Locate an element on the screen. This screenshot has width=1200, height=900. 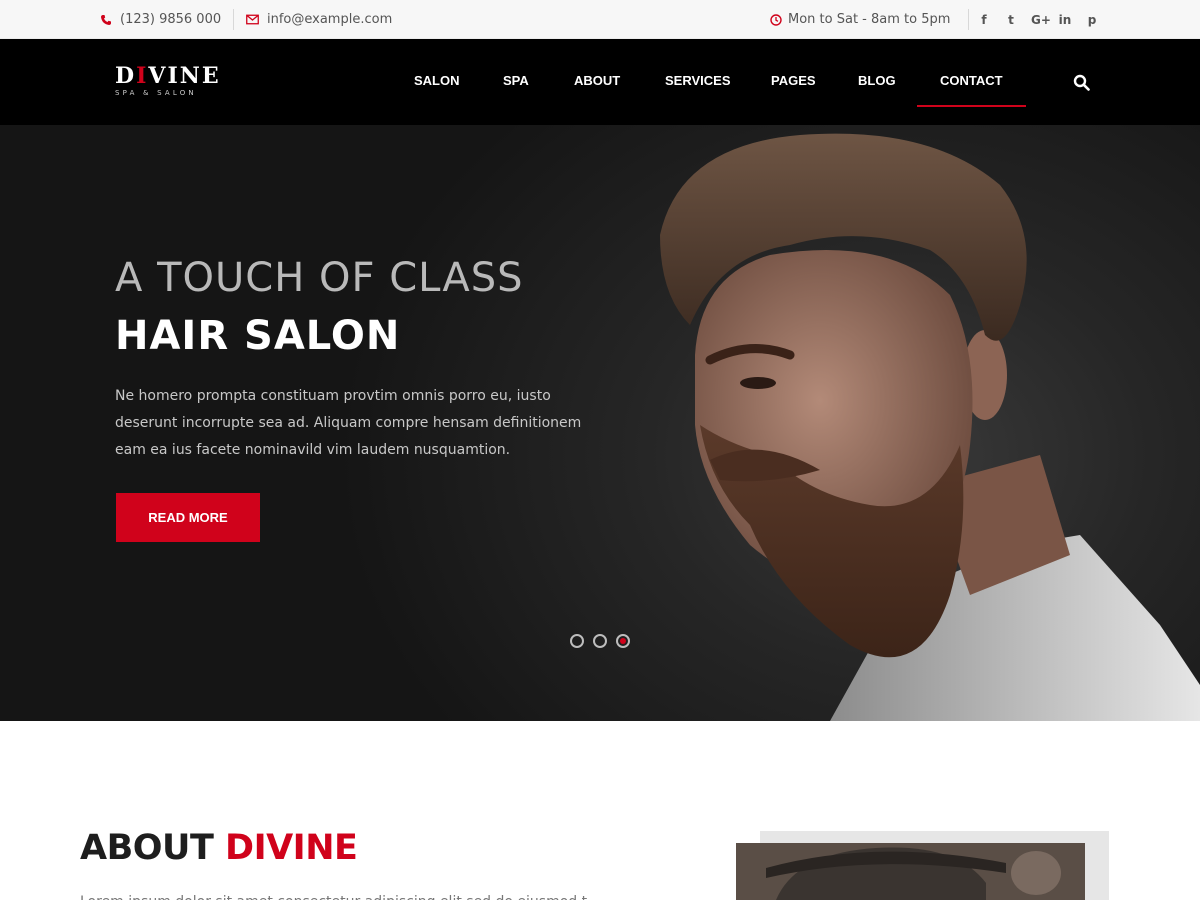
pinterest-icon: p is located at coordinates (1092, 20).